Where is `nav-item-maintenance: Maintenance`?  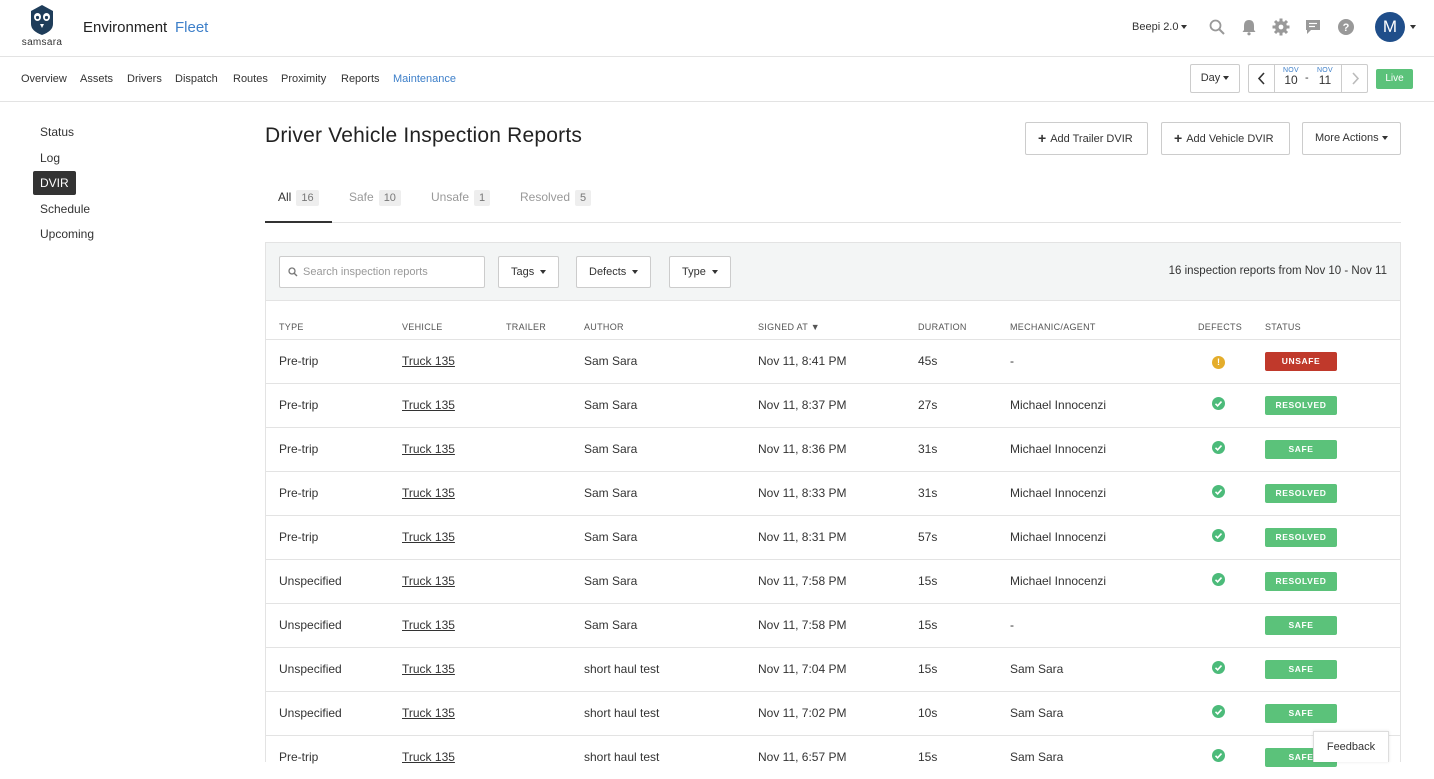 nav-item-maintenance: Maintenance is located at coordinates (424, 79).